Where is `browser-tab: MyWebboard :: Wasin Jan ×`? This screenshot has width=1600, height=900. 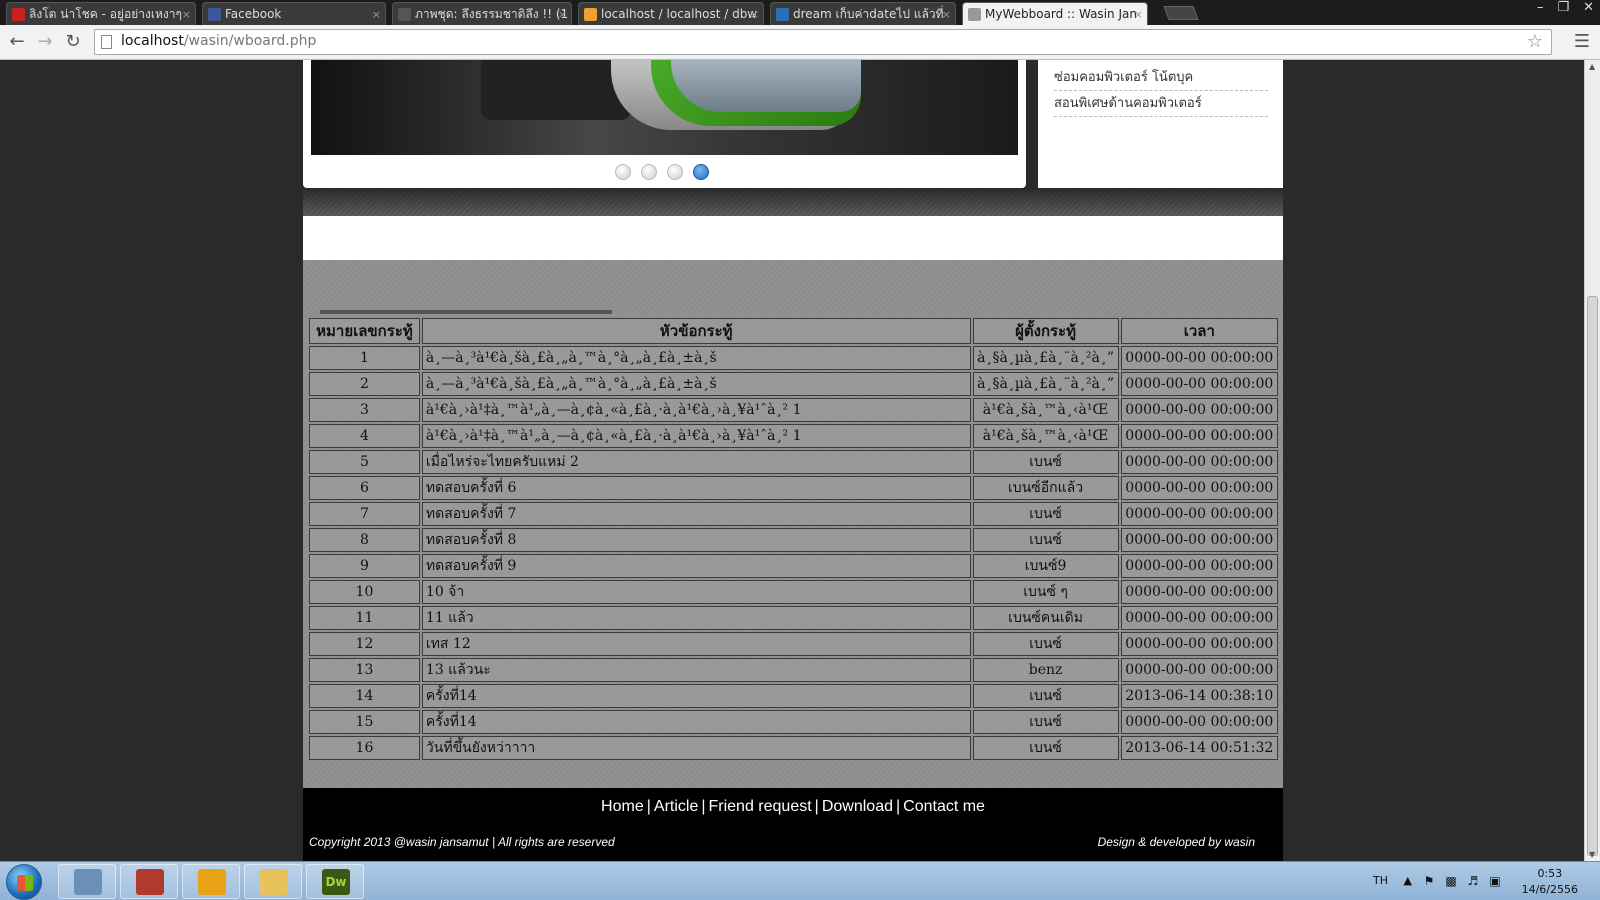
browser-tab: MyWebboard :: Wasin Jan × is located at coordinates (1055, 13).